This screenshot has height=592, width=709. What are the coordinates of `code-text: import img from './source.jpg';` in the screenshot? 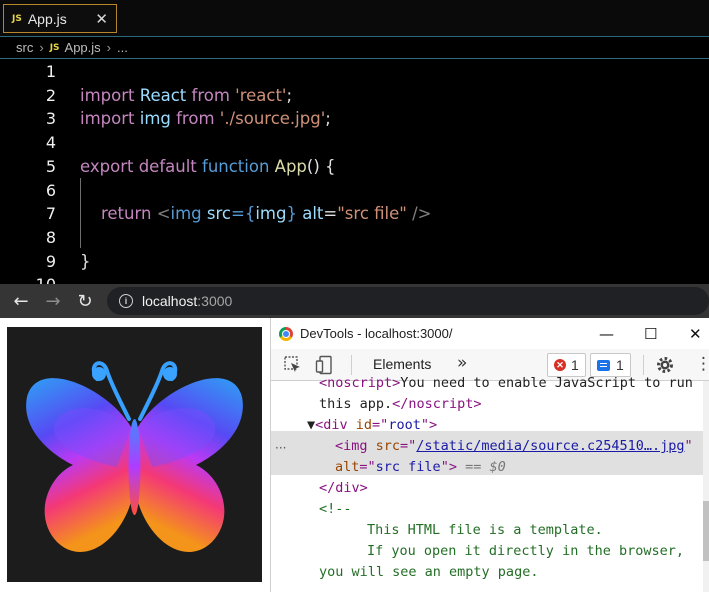 It's located at (205, 119).